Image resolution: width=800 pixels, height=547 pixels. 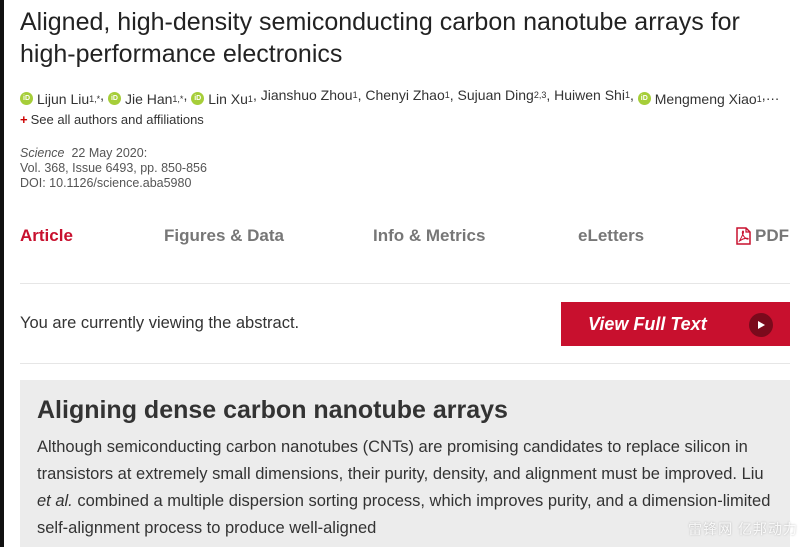 I want to click on tab-eletters: eLetters, so click(x=611, y=236).